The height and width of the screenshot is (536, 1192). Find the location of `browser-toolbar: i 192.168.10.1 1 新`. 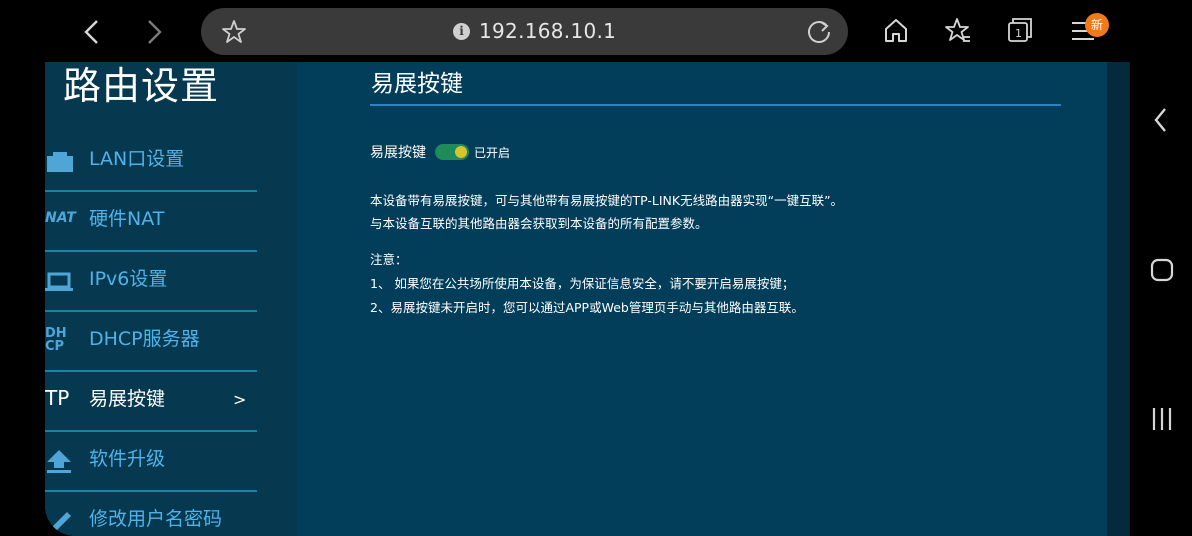

browser-toolbar: i 192.168.10.1 1 新 is located at coordinates (565, 31).